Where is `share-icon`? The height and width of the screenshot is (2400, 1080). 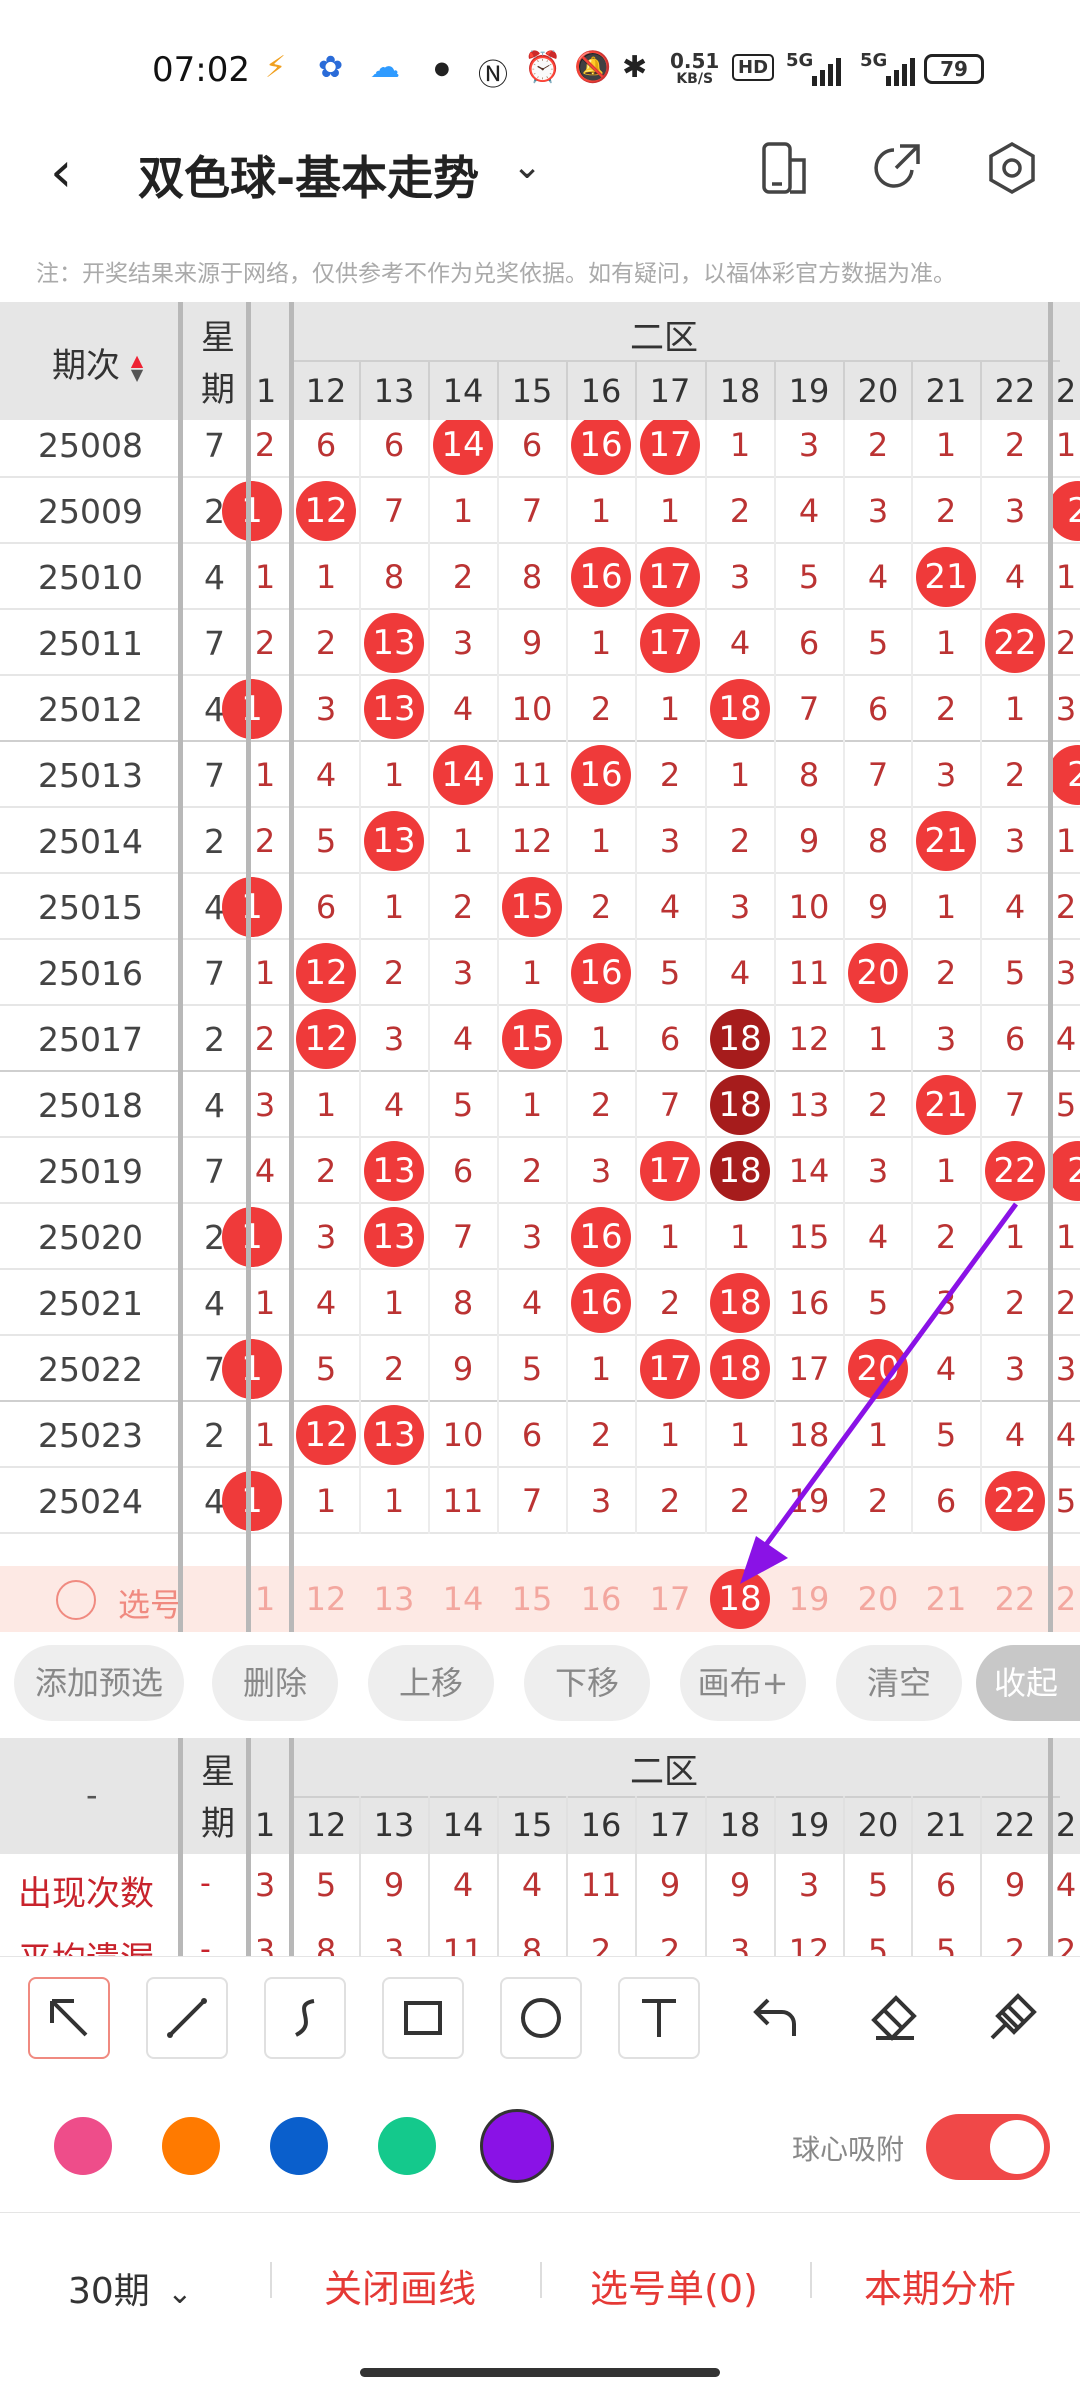 share-icon is located at coordinates (896, 170).